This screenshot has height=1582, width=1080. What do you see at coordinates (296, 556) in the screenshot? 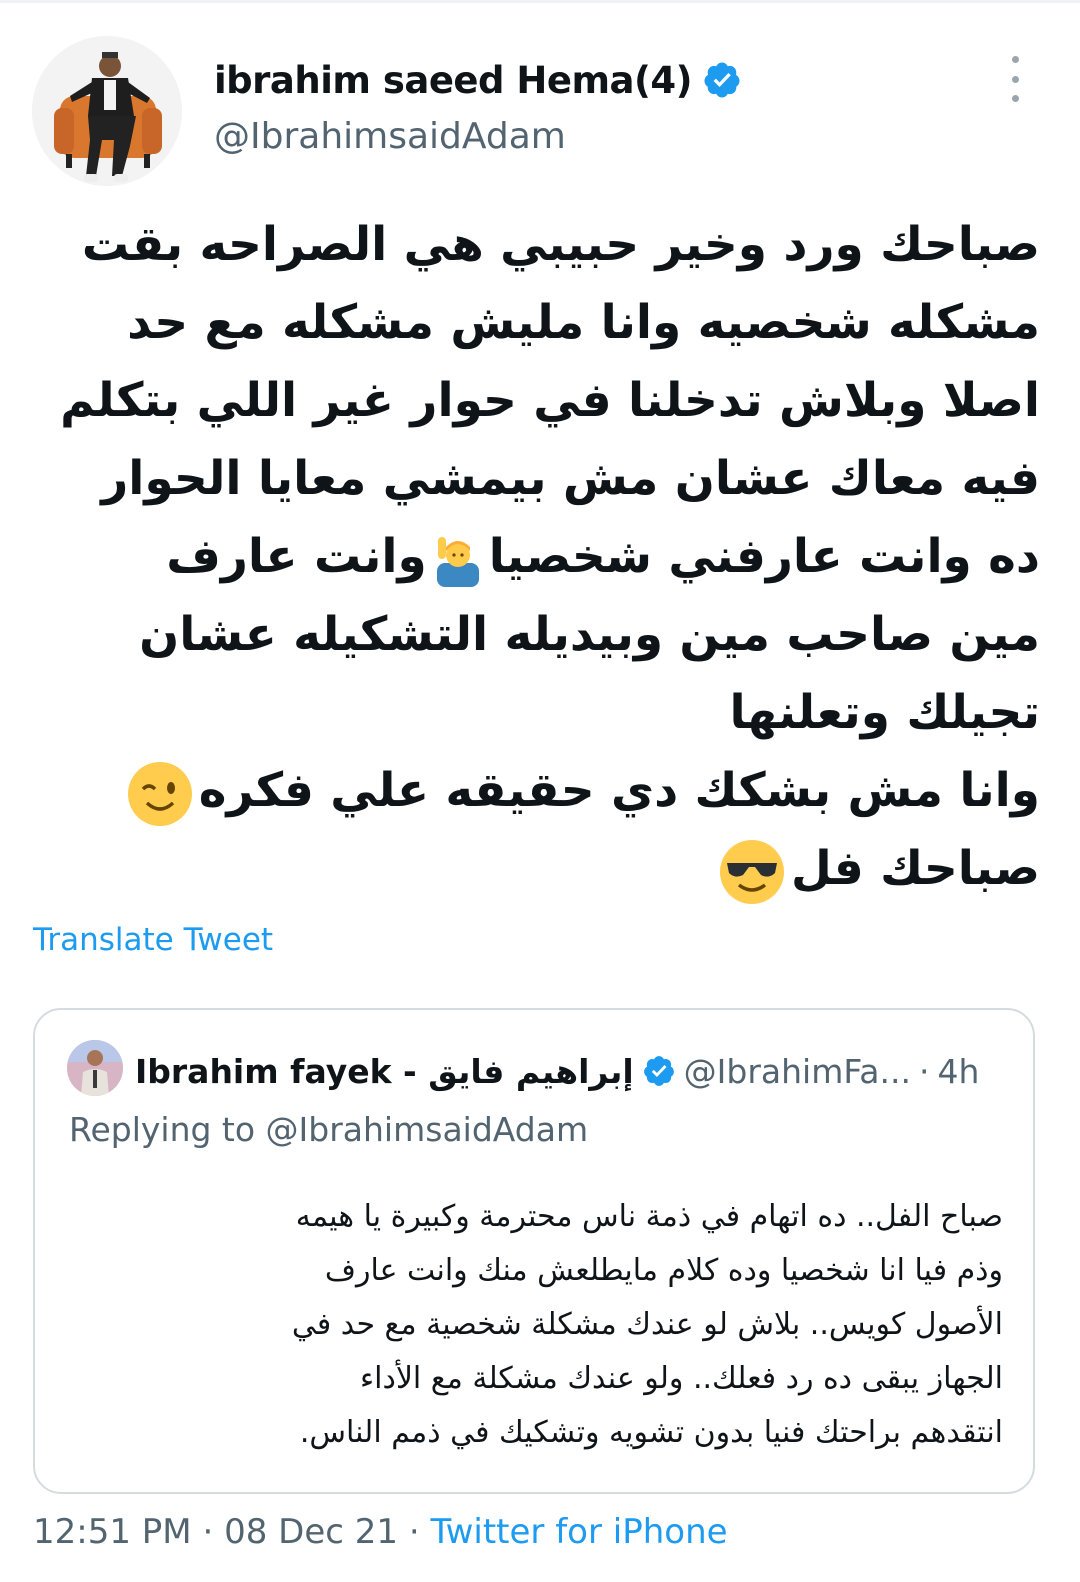
I see `tweet-line-part: وانت عارف` at bounding box center [296, 556].